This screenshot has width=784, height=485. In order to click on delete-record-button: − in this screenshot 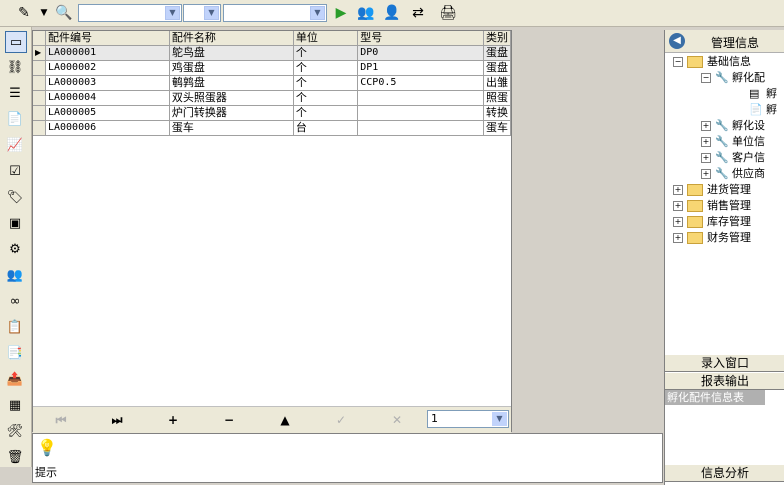, I will do `click(229, 420)`.